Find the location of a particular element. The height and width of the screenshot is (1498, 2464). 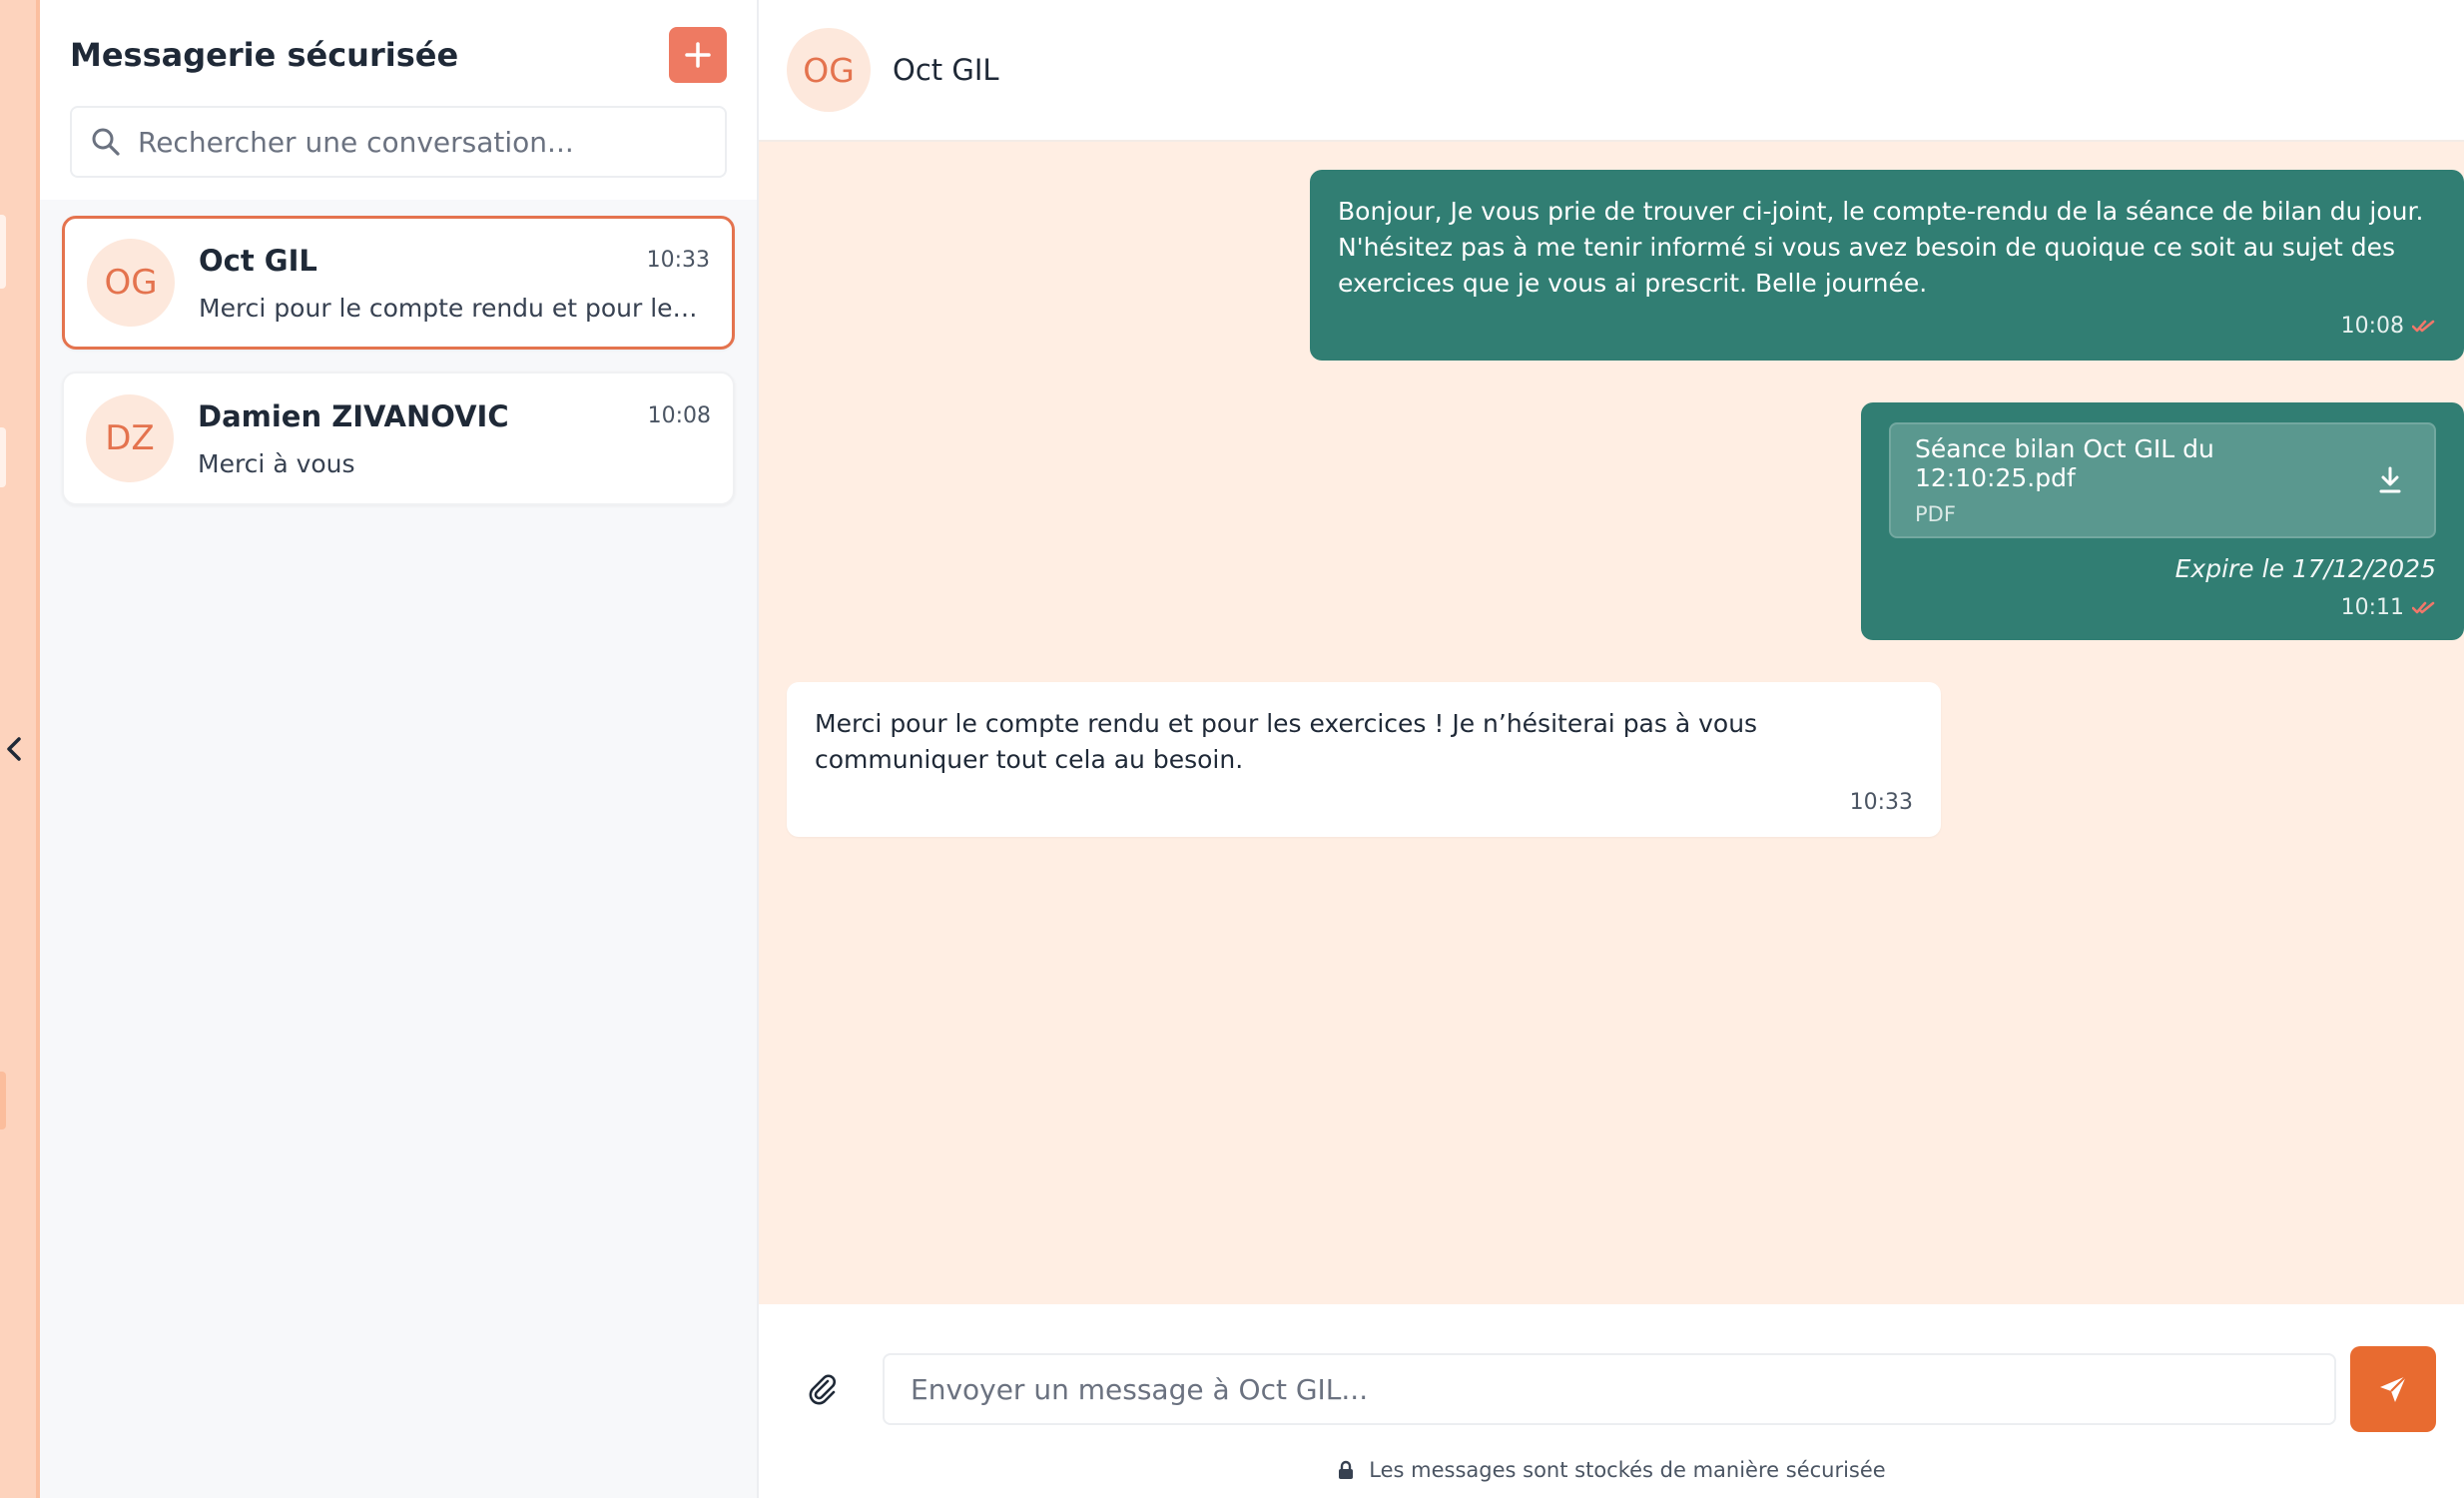

send-icon is located at coordinates (2393, 1388).